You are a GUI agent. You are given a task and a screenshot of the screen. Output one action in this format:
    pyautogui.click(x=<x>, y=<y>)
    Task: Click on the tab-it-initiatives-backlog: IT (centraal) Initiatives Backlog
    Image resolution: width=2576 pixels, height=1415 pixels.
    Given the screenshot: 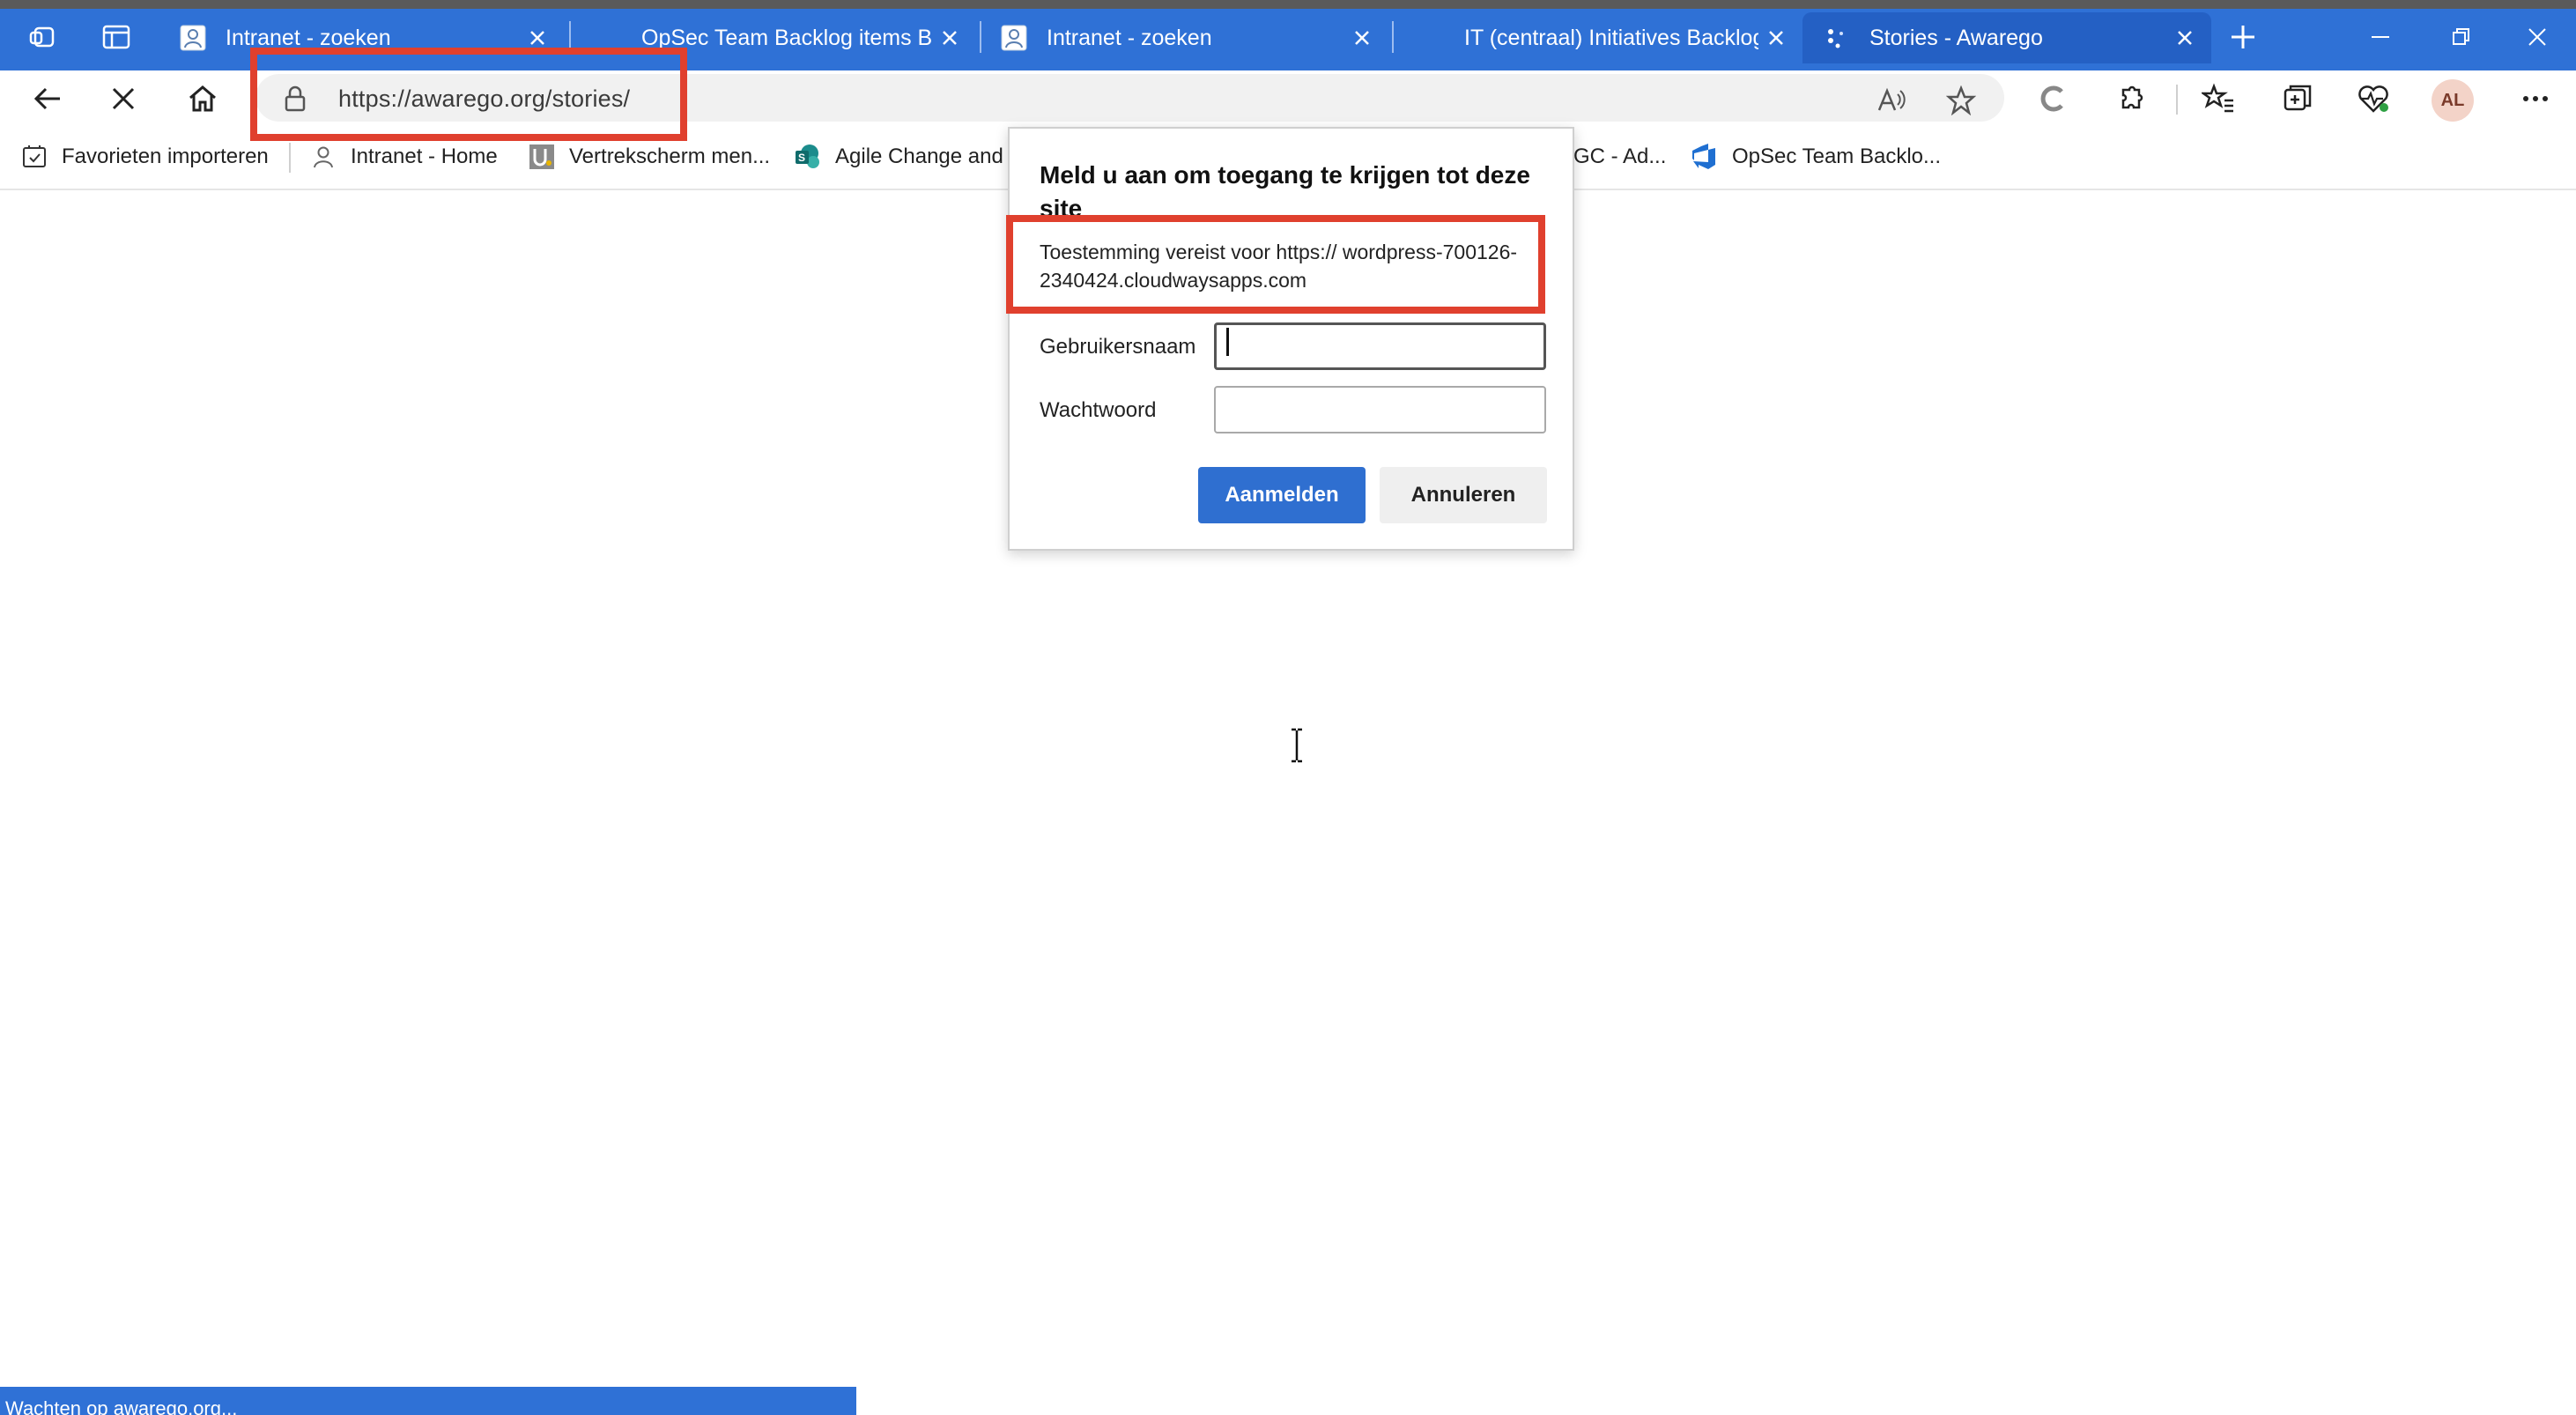 What is the action you would take?
    pyautogui.click(x=1600, y=37)
    